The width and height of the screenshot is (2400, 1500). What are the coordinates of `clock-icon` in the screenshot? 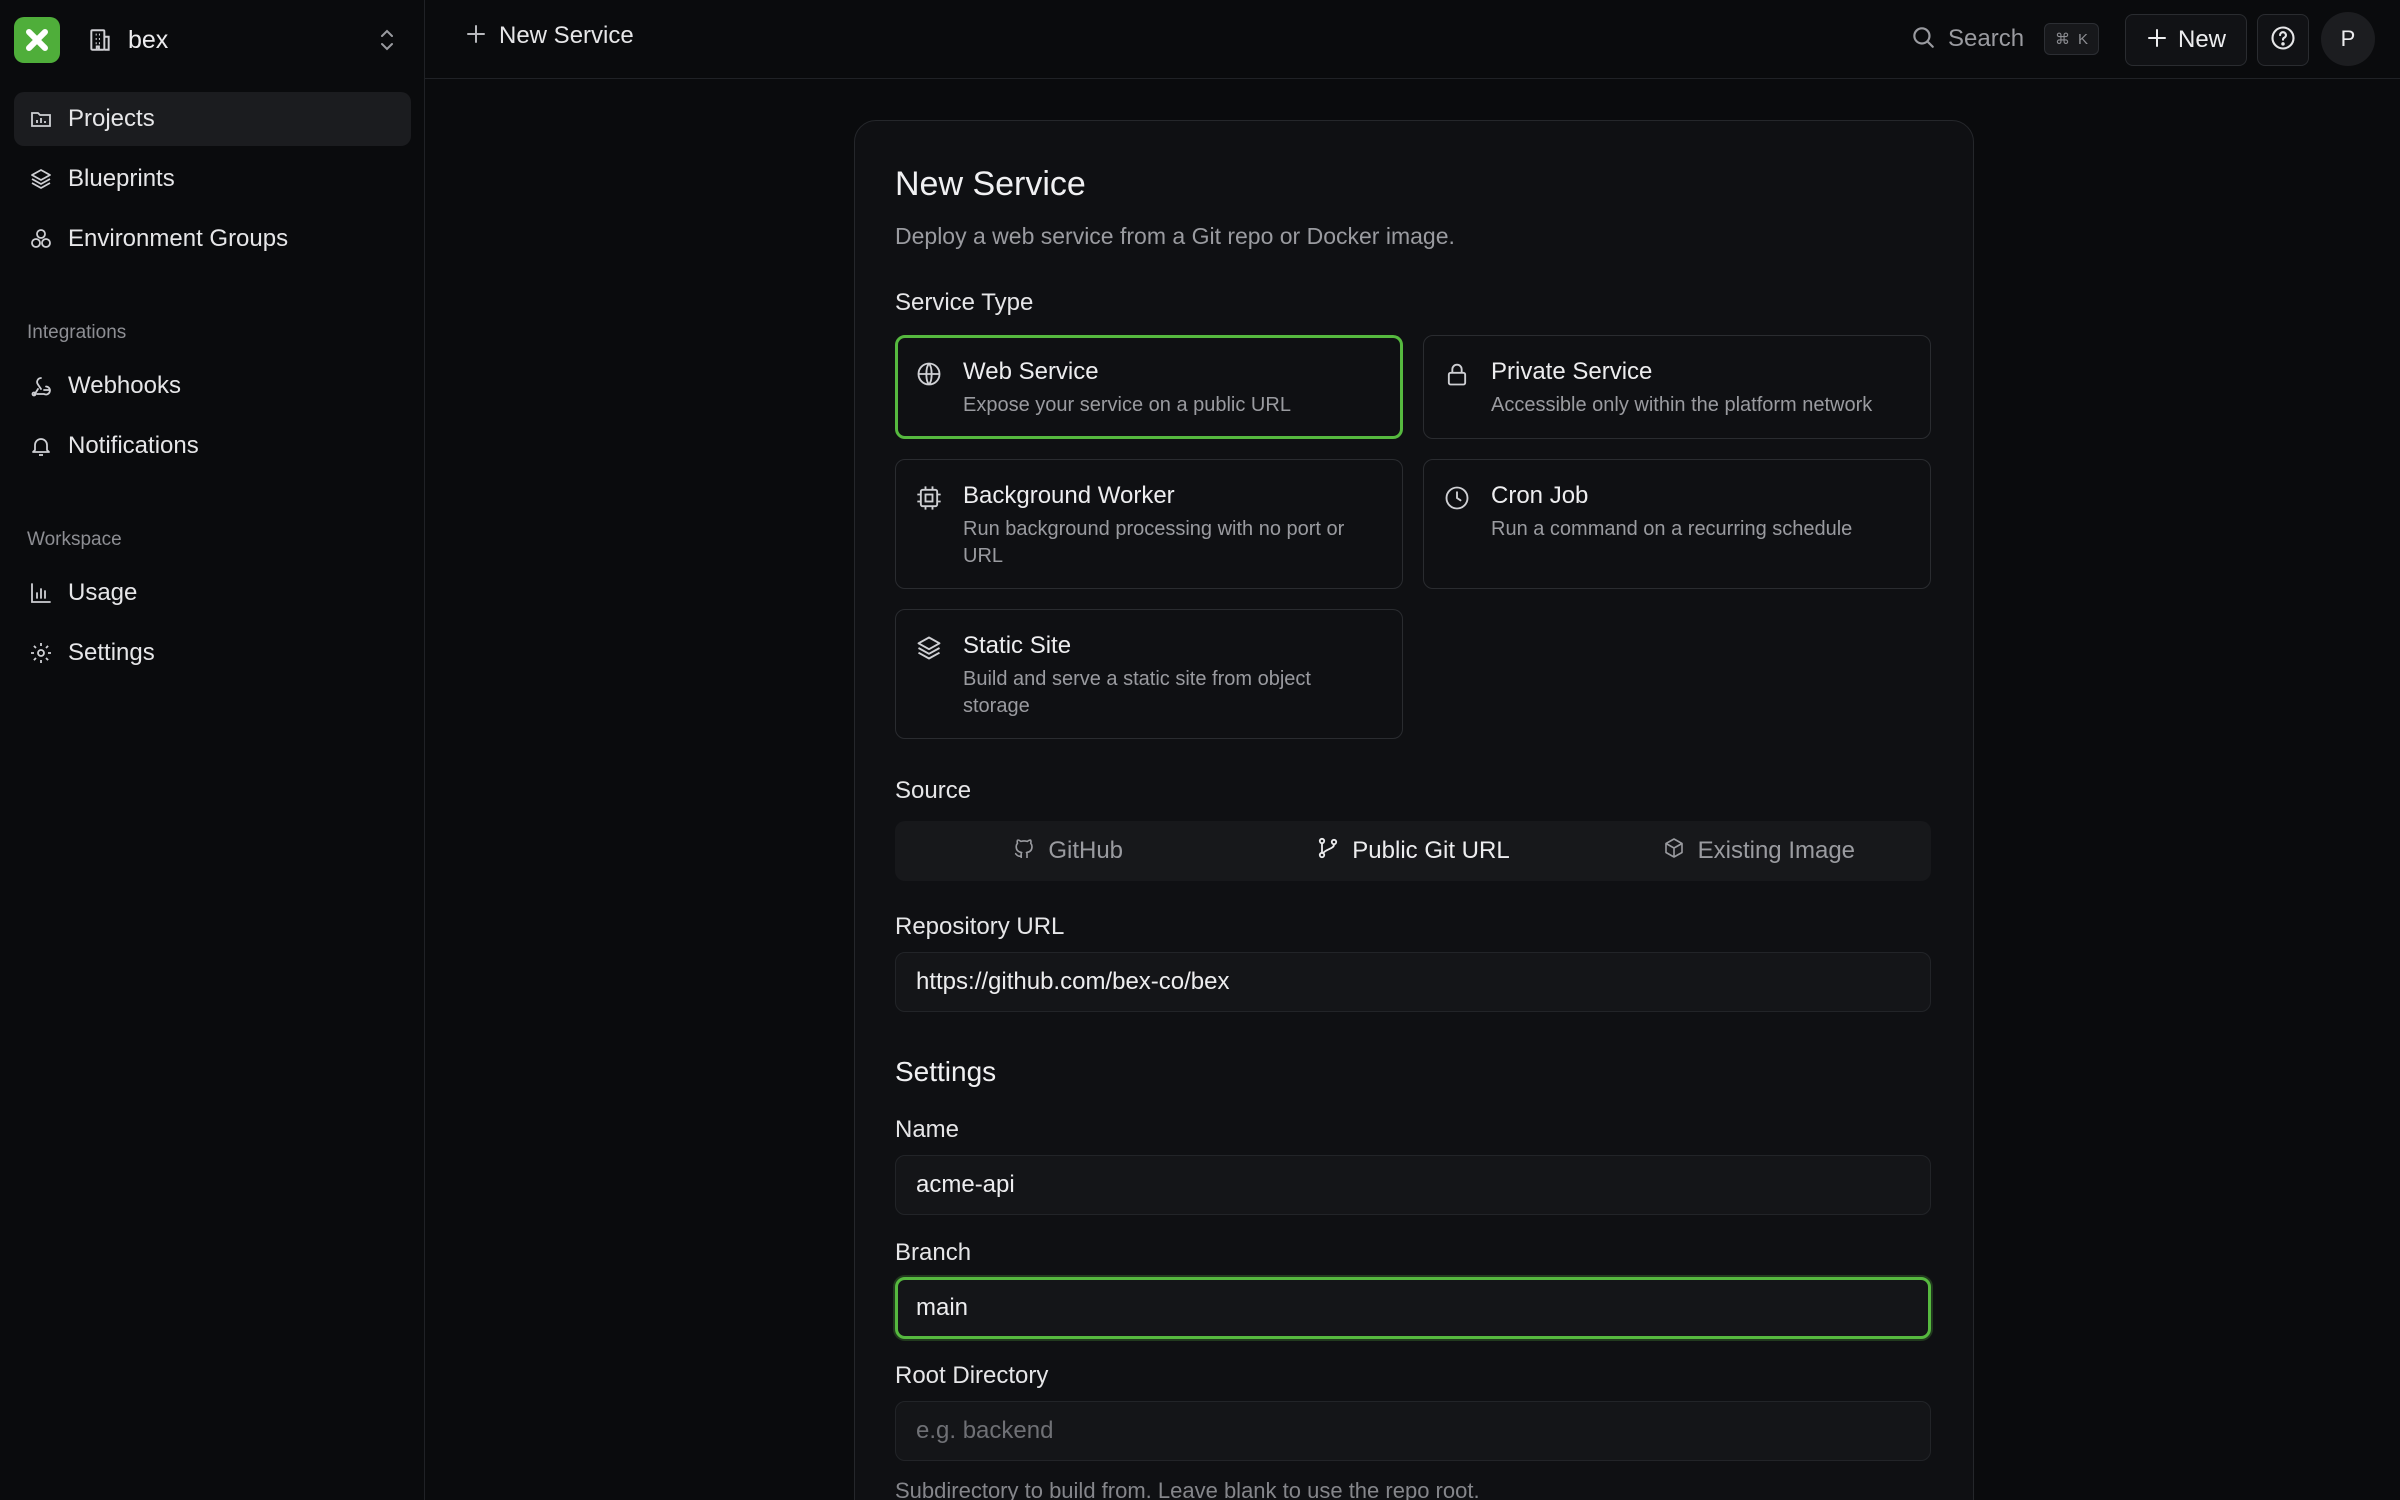 It's located at (1457, 498).